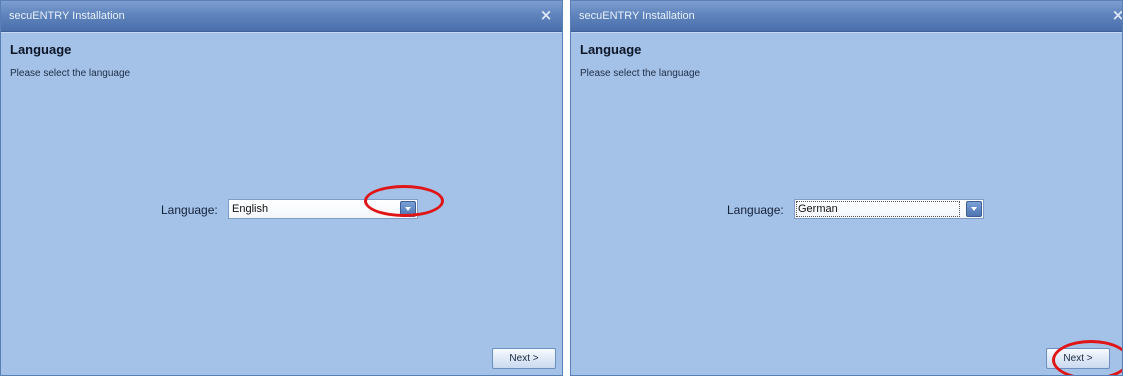 The height and width of the screenshot is (376, 1123). What do you see at coordinates (250, 209) in the screenshot?
I see `language-select-value: English` at bounding box center [250, 209].